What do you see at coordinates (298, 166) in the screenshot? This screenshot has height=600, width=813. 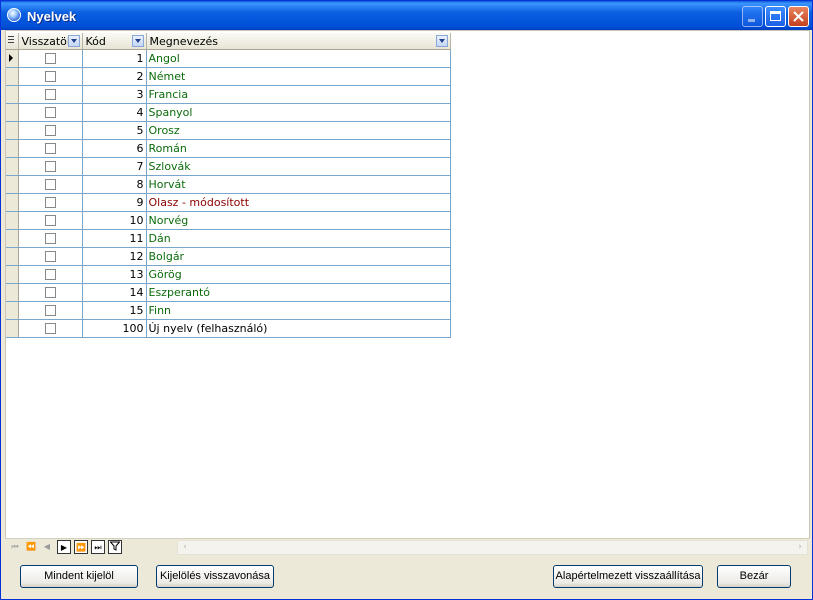 I see `name-cell: Szlovák` at bounding box center [298, 166].